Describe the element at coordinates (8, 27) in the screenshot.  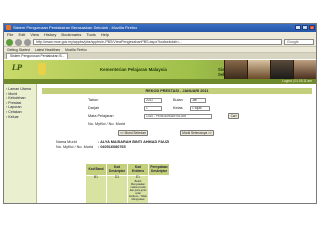
I see `firefox-icon` at that location.